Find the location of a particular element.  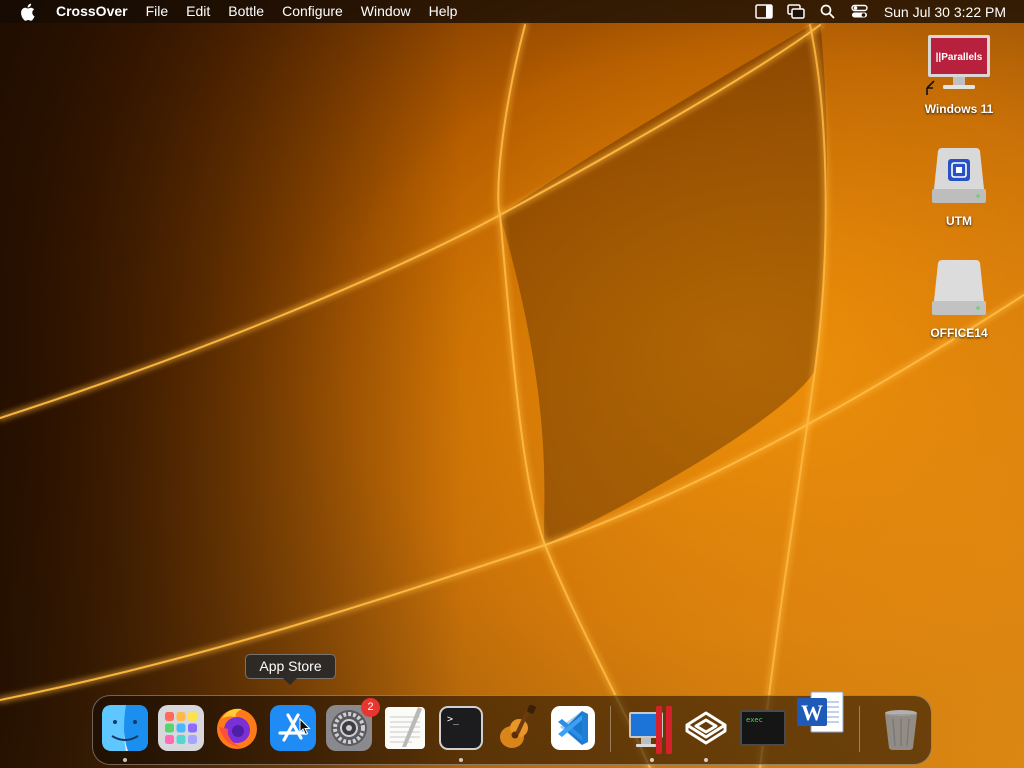

dock-app-launchpad is located at coordinates (181, 728).